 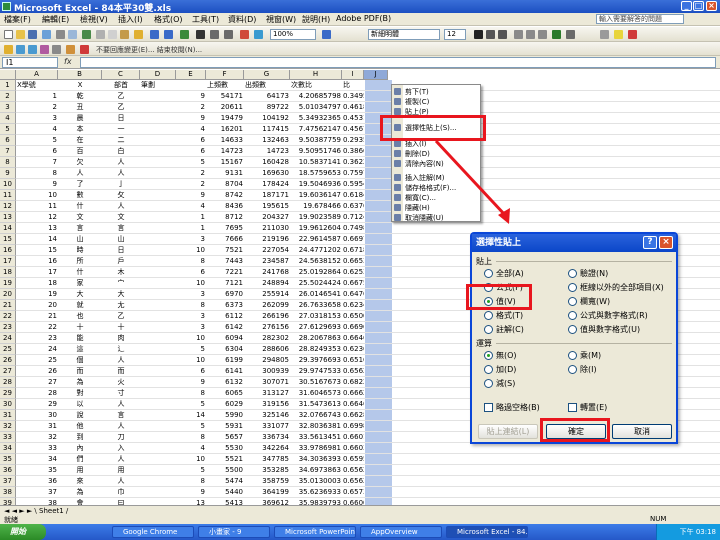 I want to click on cell: 宀, so click(x=121, y=283).